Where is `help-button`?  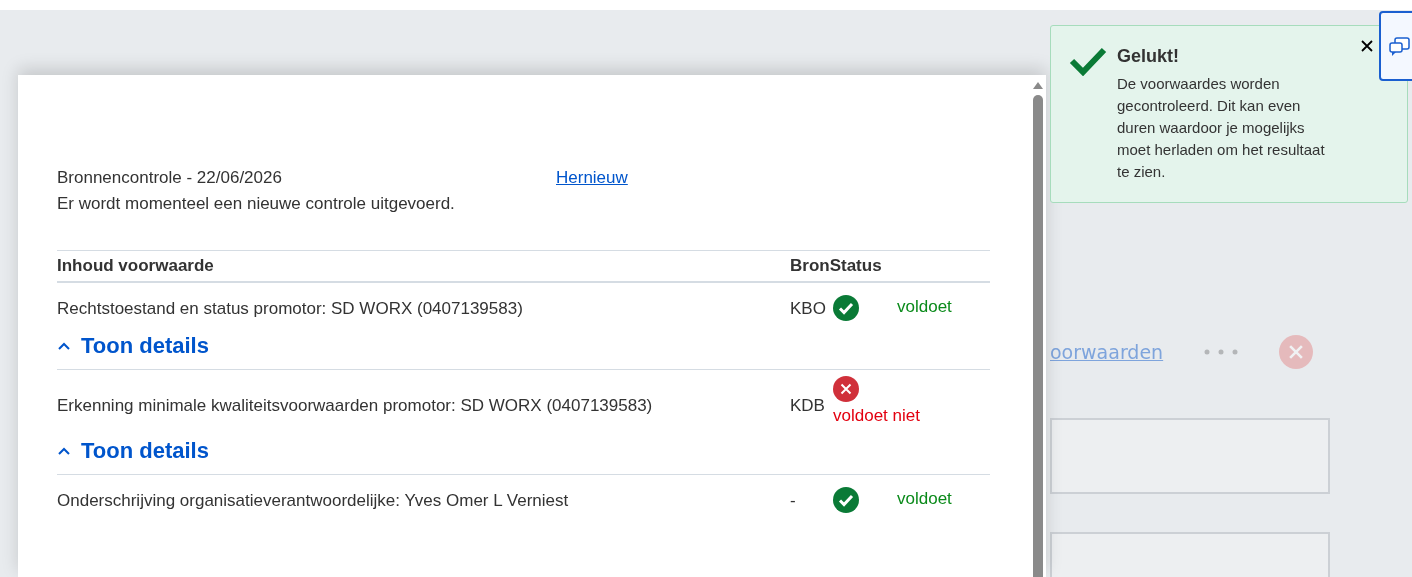 help-button is located at coordinates (1395, 46).